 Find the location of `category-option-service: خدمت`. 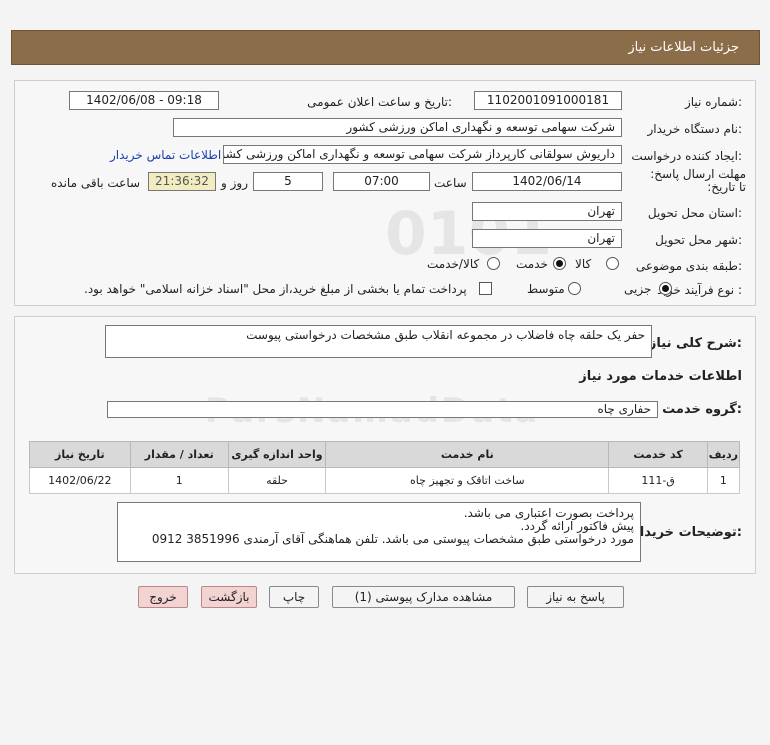

category-option-service: خدمت is located at coordinates (532, 264).